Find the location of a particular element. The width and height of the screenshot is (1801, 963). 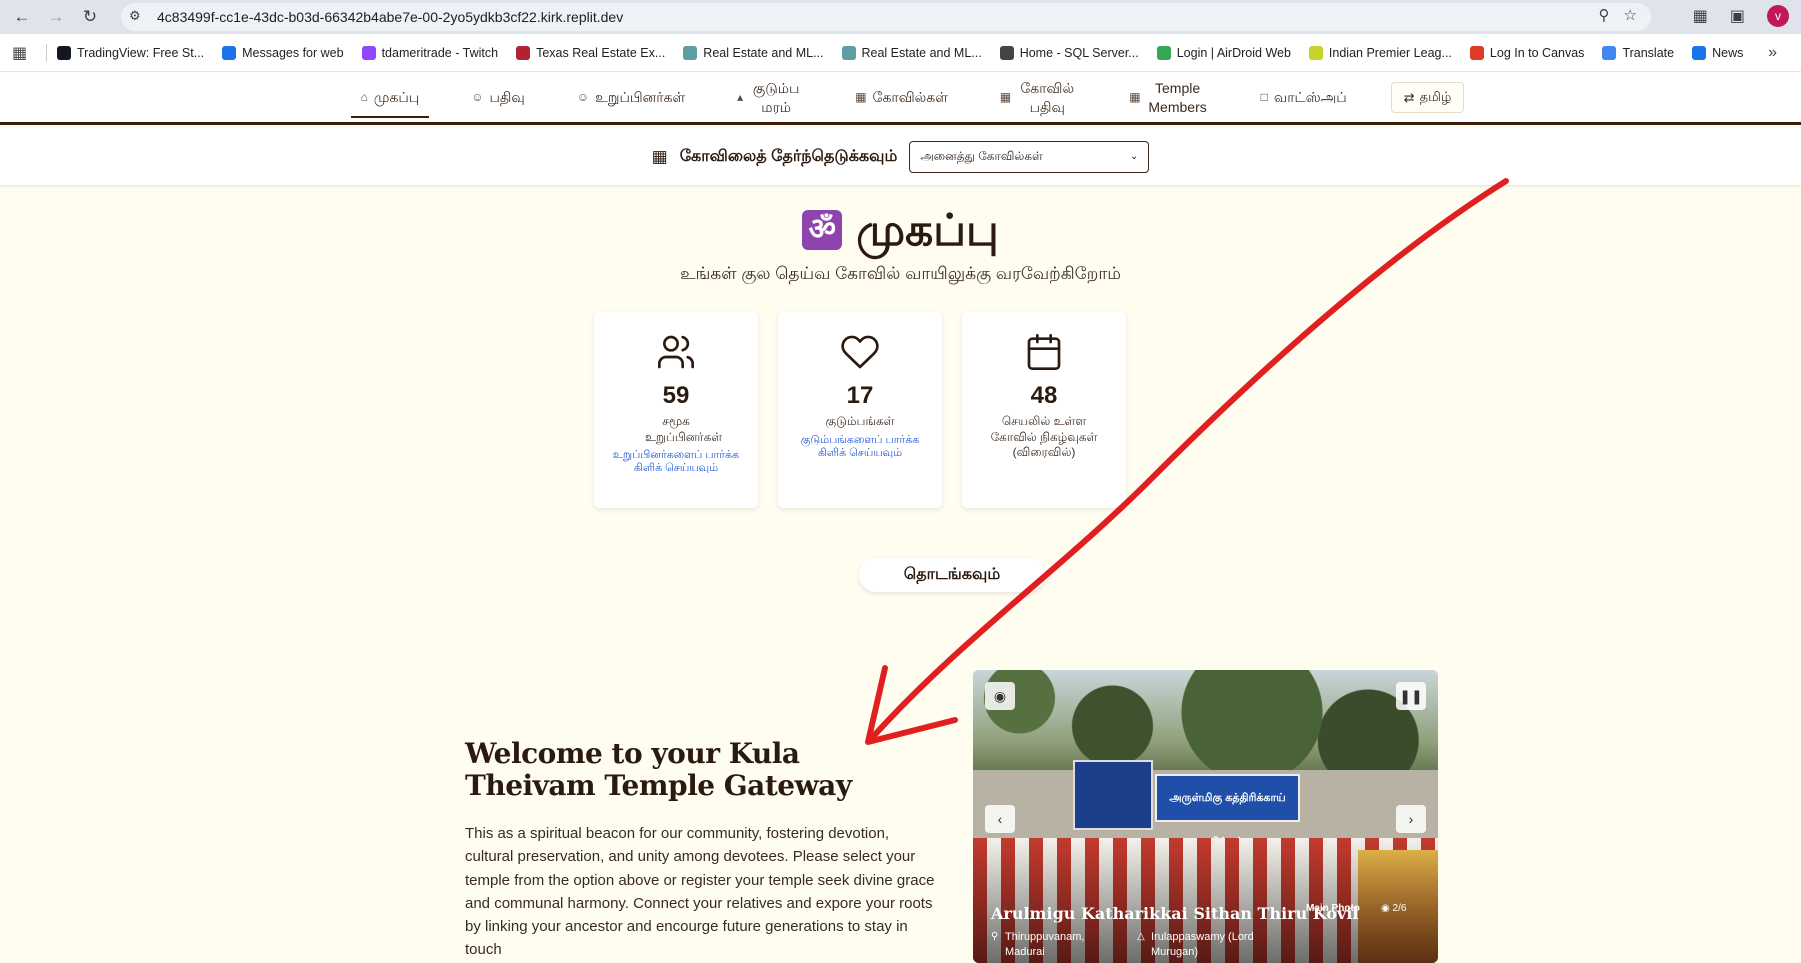

temple-select: அனைத்து கோவில்கள் ⌄ is located at coordinates (1029, 156).